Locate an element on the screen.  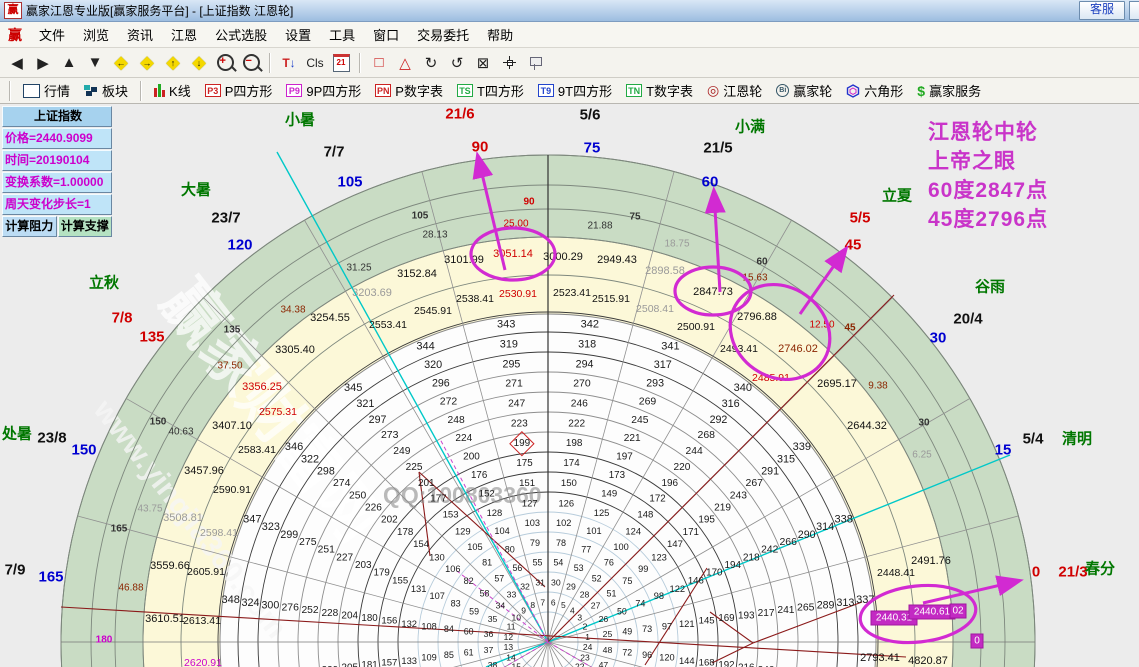
menu-帮助: 帮助 is located at coordinates (500, 34).